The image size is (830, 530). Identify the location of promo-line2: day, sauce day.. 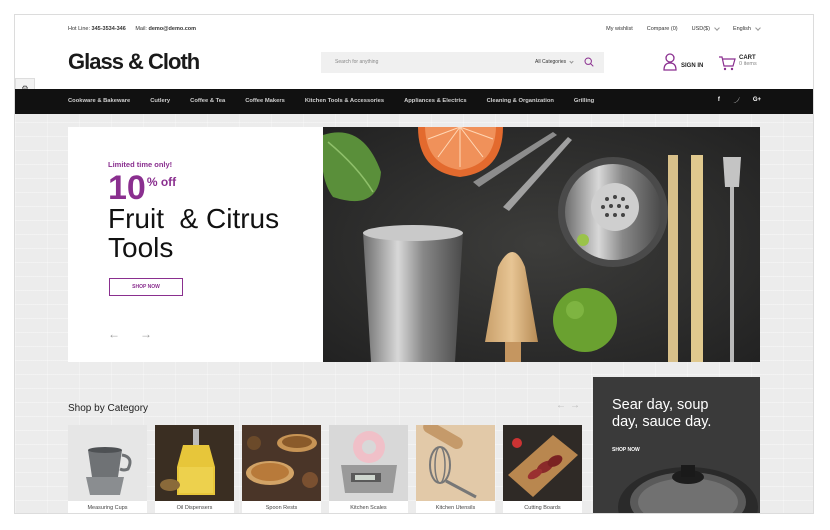
(662, 422).